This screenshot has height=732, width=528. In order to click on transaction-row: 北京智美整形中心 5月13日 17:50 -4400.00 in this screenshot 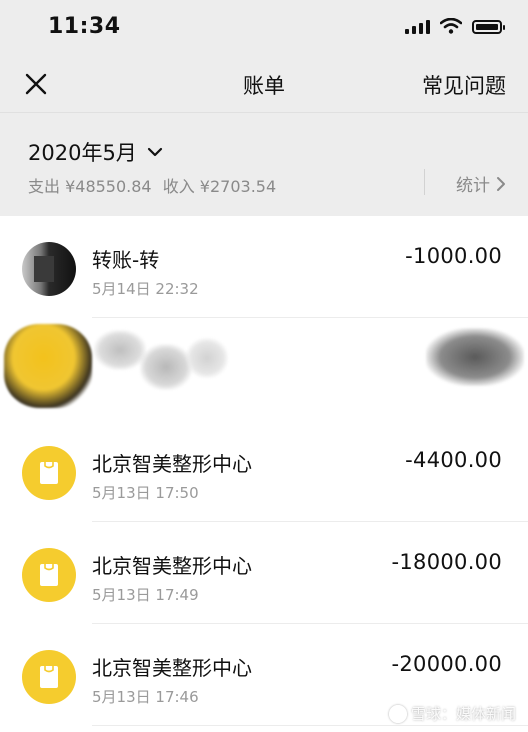, I will do `click(264, 471)`.